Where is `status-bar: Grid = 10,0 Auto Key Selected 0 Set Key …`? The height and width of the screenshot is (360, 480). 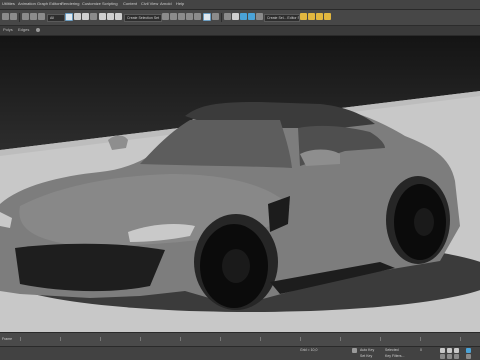 status-bar: Grid = 10,0 Auto Key Selected 0 Set Key … is located at coordinates (240, 353).